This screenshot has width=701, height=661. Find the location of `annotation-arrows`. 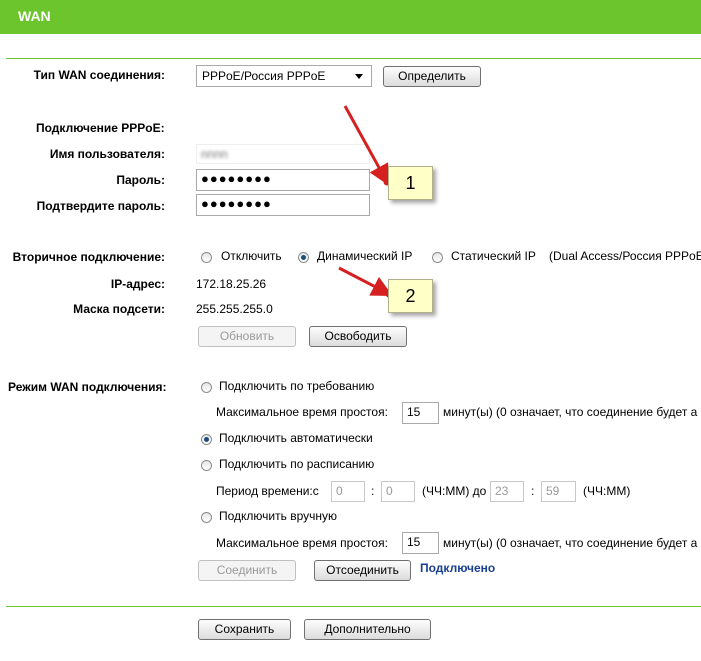

annotation-arrows is located at coordinates (365, 201).